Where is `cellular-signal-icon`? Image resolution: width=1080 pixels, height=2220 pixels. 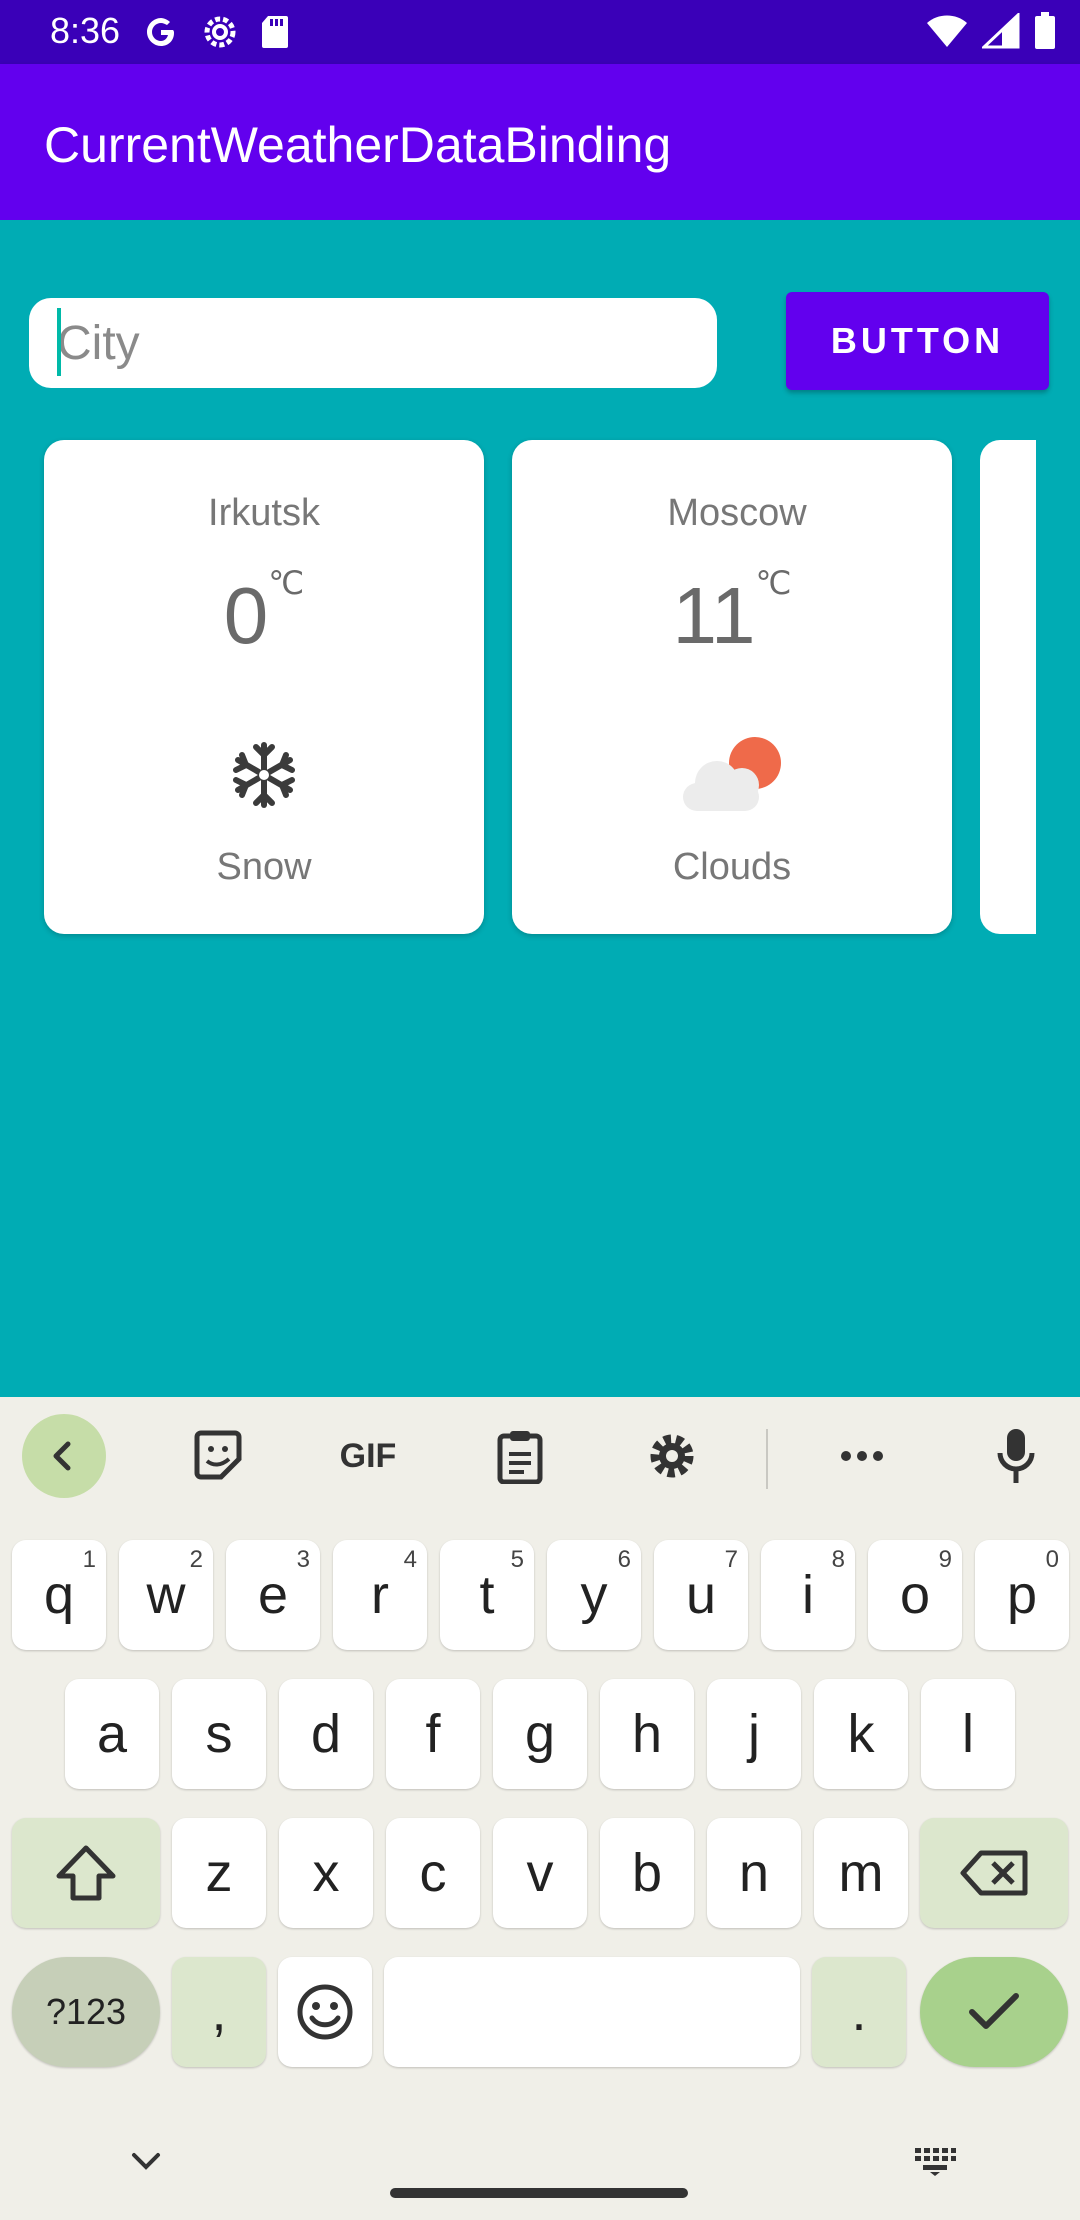 cellular-signal-icon is located at coordinates (1001, 31).